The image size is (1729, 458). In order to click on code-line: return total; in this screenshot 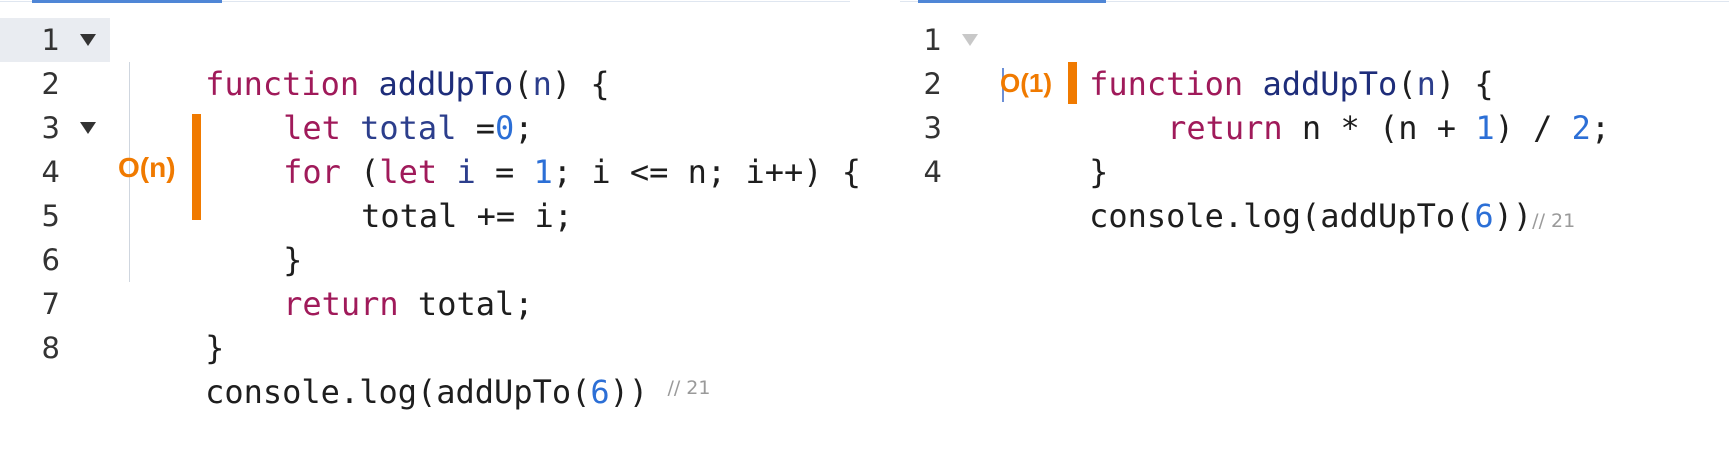, I will do `click(369, 280)`.